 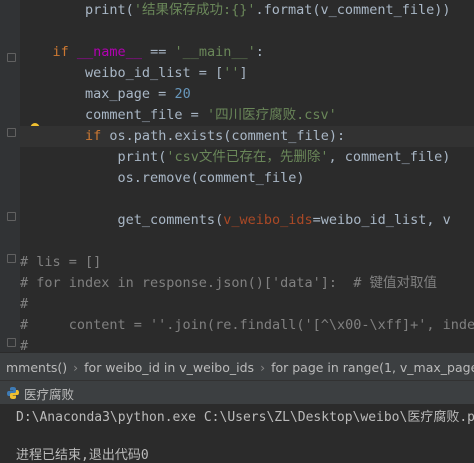 What do you see at coordinates (97, 94) in the screenshot?
I see `code-token: max_page =` at bounding box center [97, 94].